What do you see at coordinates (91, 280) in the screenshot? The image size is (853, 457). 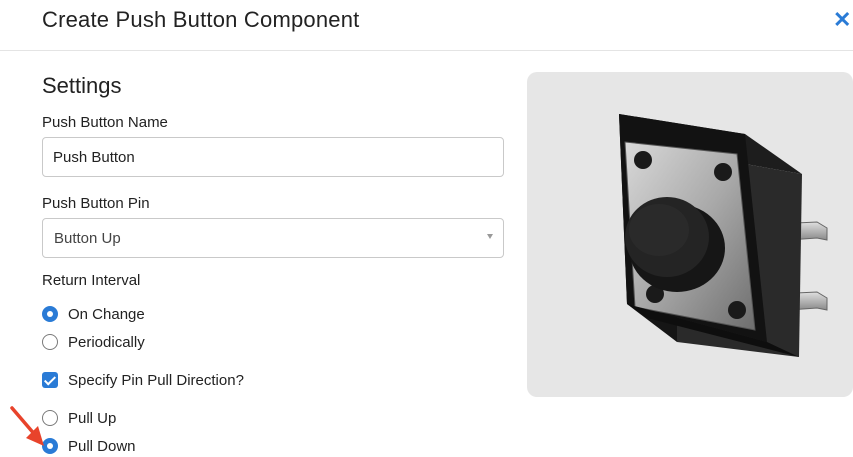 I see `return-interval-label: Return Interval` at bounding box center [91, 280].